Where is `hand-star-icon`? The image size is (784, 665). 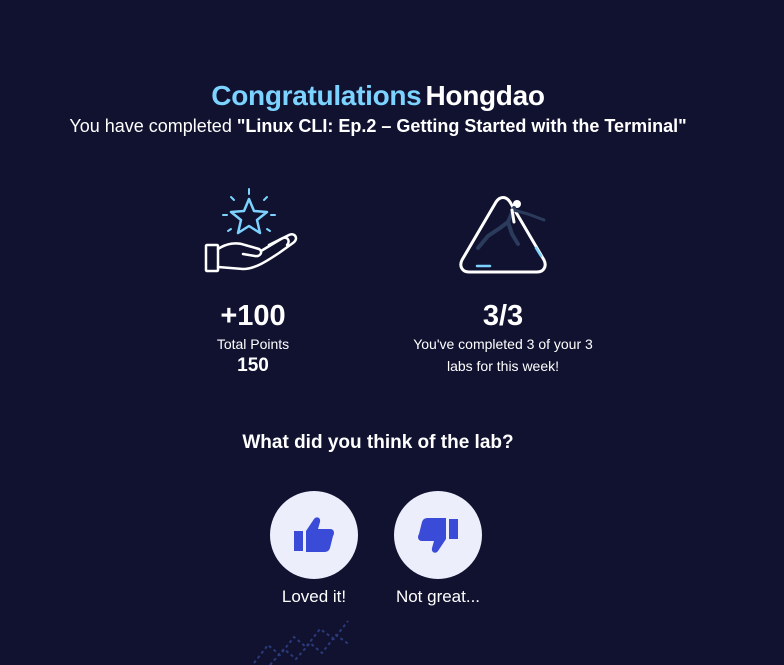
hand-star-icon is located at coordinates (253, 235).